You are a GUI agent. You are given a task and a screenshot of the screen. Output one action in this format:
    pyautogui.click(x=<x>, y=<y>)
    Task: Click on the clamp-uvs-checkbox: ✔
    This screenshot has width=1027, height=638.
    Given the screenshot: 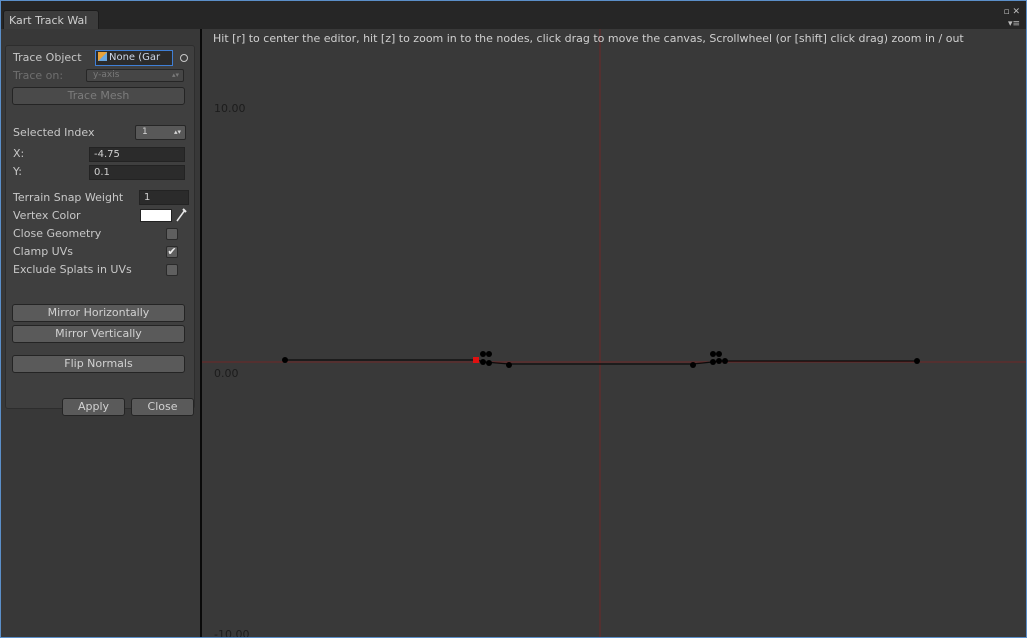 What is the action you would take?
    pyautogui.click(x=172, y=252)
    